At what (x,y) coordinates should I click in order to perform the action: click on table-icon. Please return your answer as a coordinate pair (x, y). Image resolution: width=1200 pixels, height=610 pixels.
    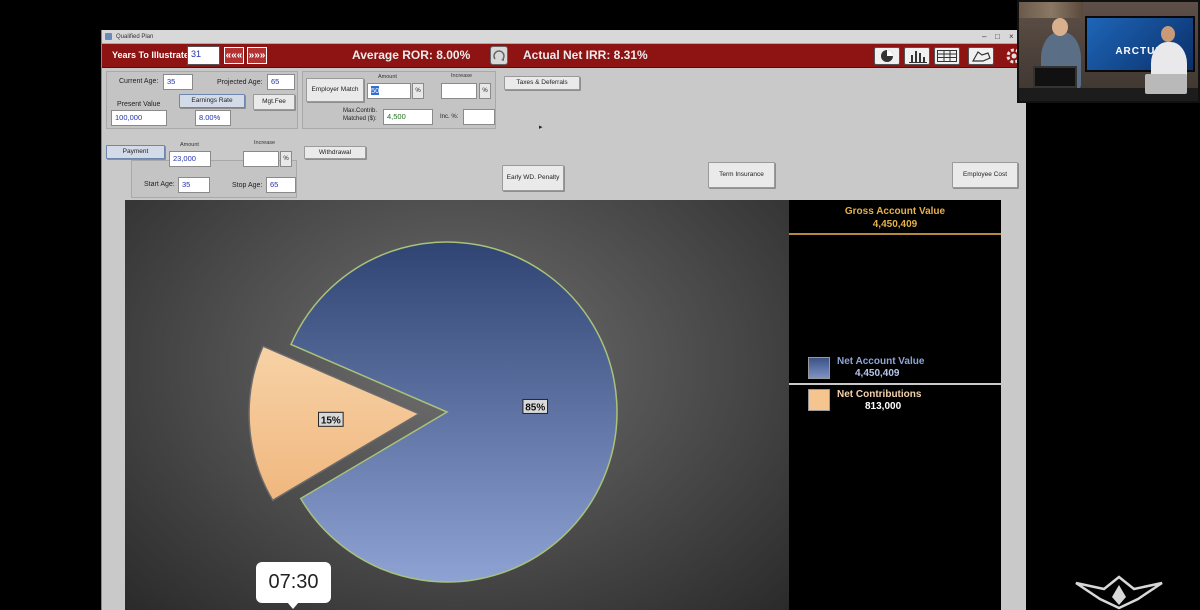
    Looking at the image, I should click on (947, 56).